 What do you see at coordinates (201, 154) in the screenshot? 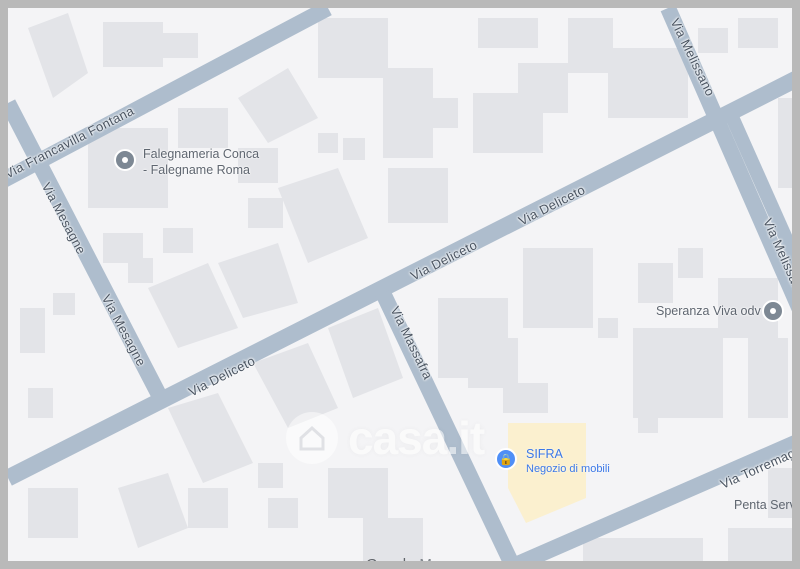
I see `falegnameria-label-line1: Falegnameria Conca` at bounding box center [201, 154].